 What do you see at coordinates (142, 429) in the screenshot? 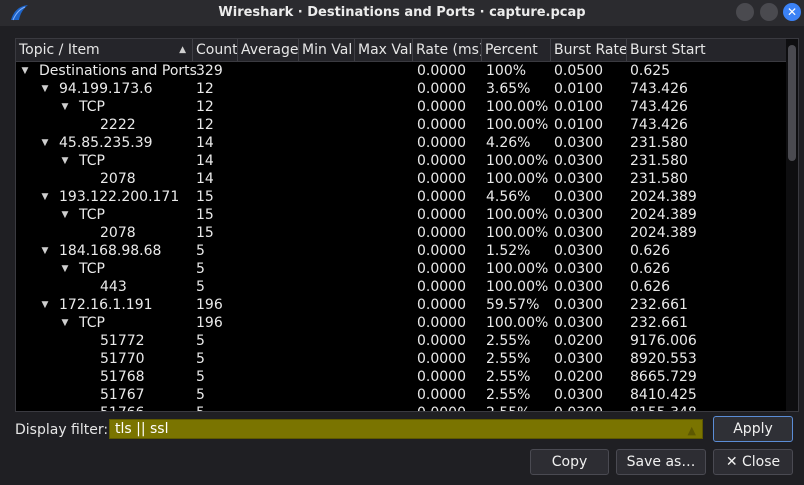
I see `display-filter-value: tls || ssl` at bounding box center [142, 429].